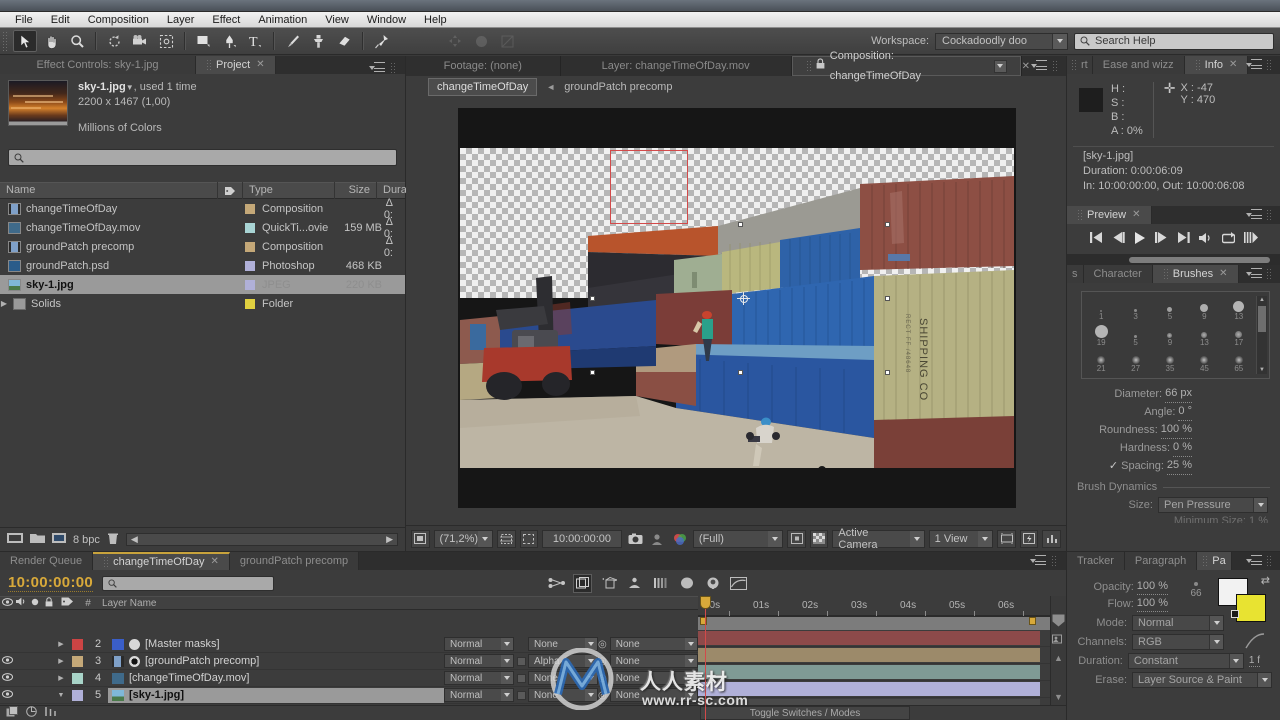 The height and width of the screenshot is (720, 1280). I want to click on shape-tool-icon, so click(203, 41).